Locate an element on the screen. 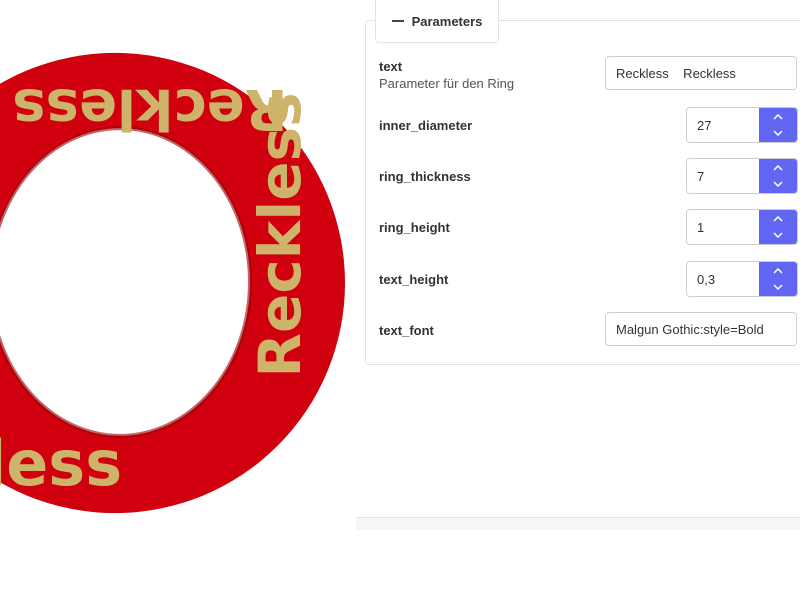  ring-height-stepper: 1 is located at coordinates (742, 227).